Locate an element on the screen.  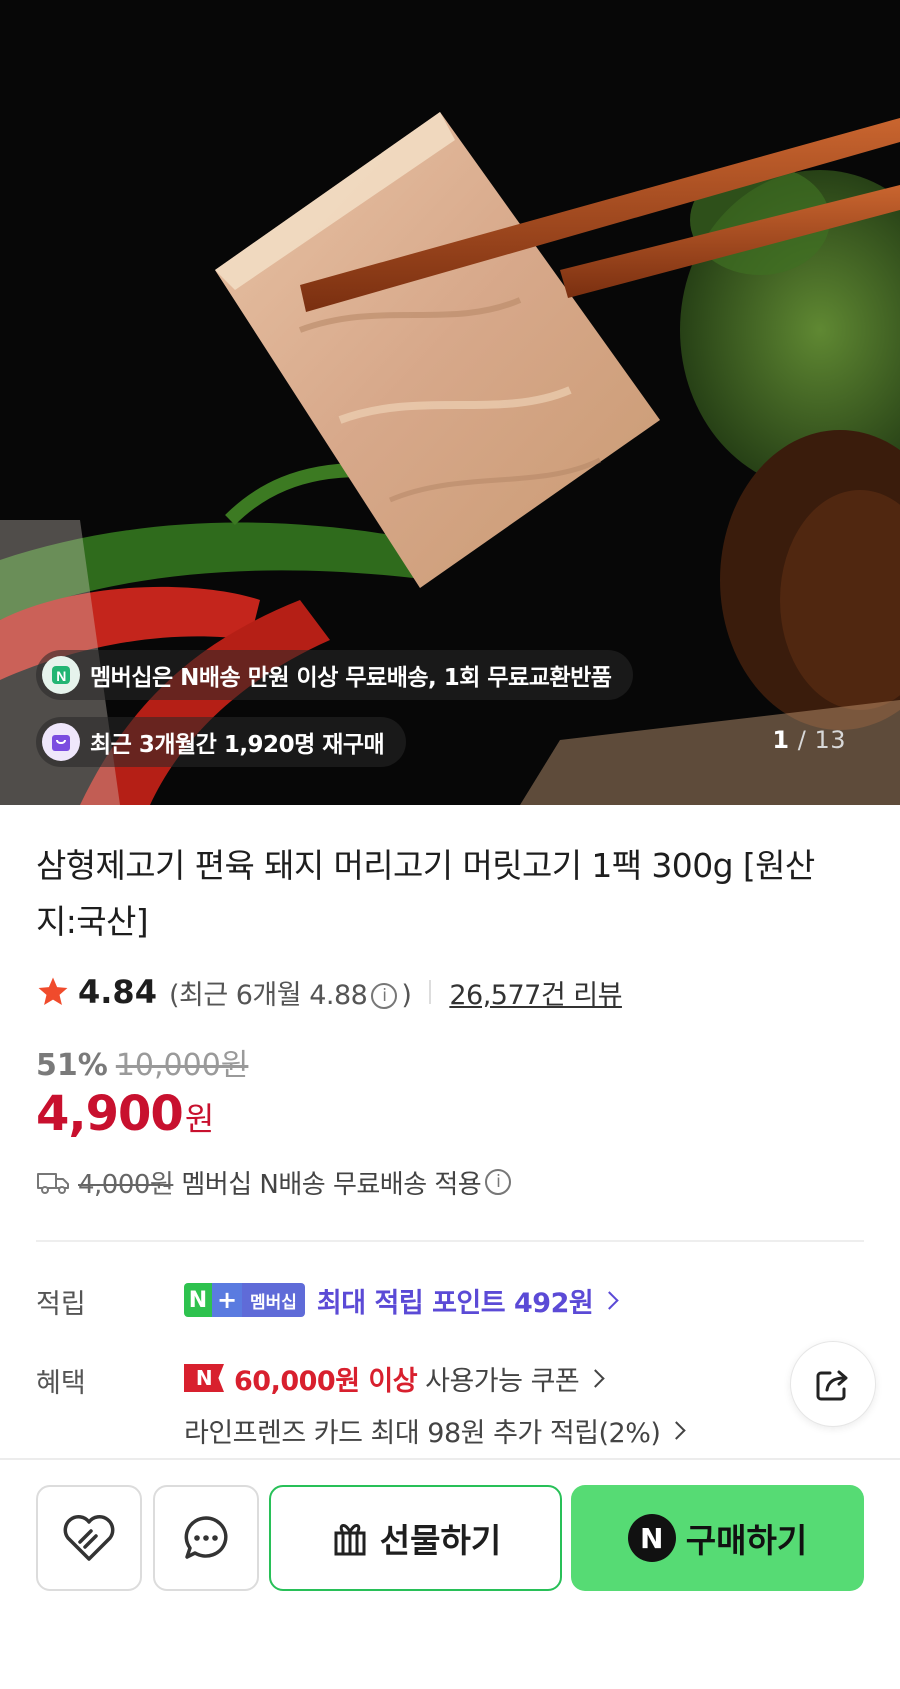
bottom-action-bar: 선물하기 N 구매하기 is located at coordinates (450, 1573).